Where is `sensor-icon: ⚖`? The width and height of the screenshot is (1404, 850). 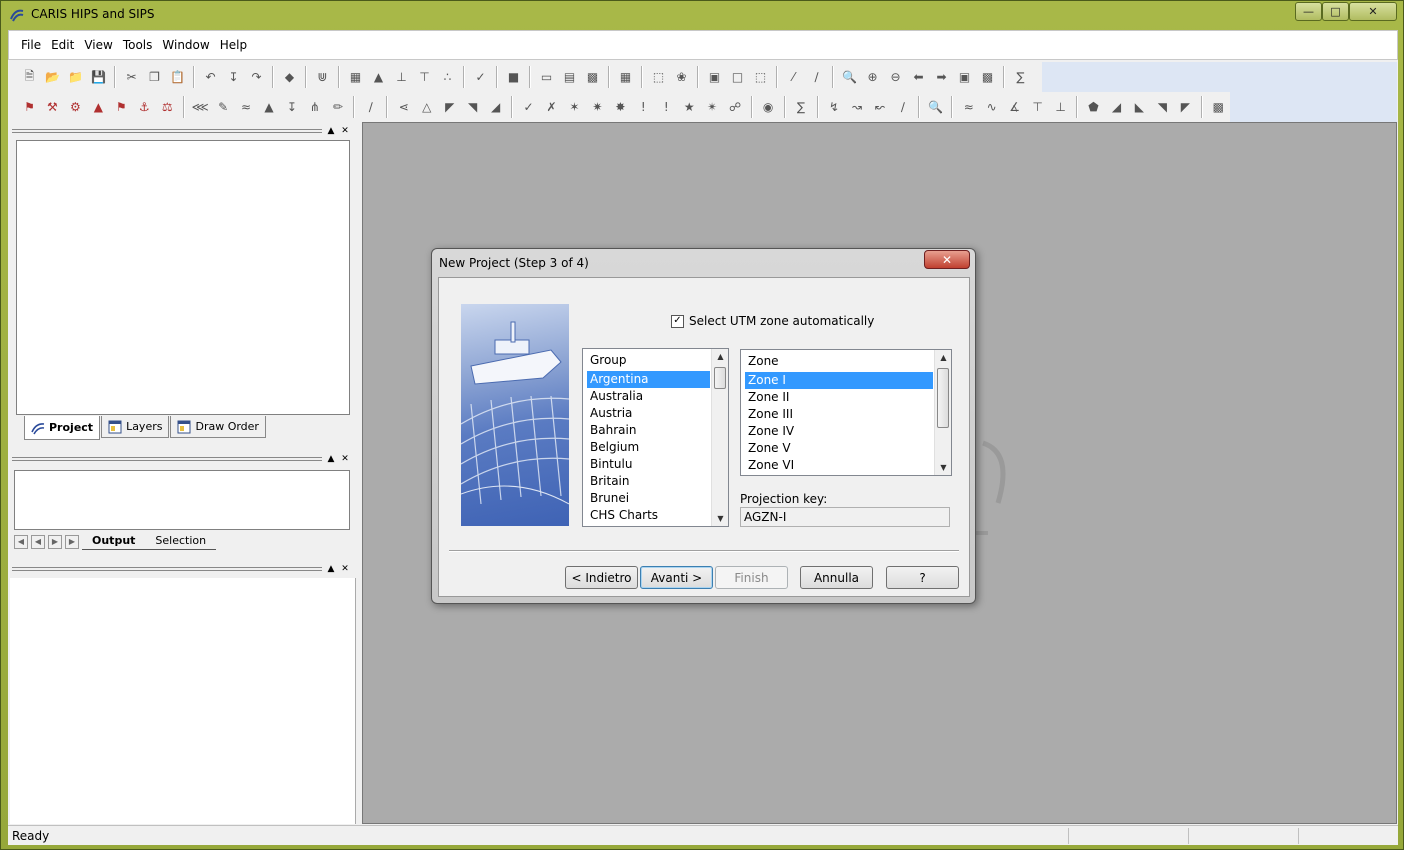 sensor-icon: ⚖ is located at coordinates (167, 107).